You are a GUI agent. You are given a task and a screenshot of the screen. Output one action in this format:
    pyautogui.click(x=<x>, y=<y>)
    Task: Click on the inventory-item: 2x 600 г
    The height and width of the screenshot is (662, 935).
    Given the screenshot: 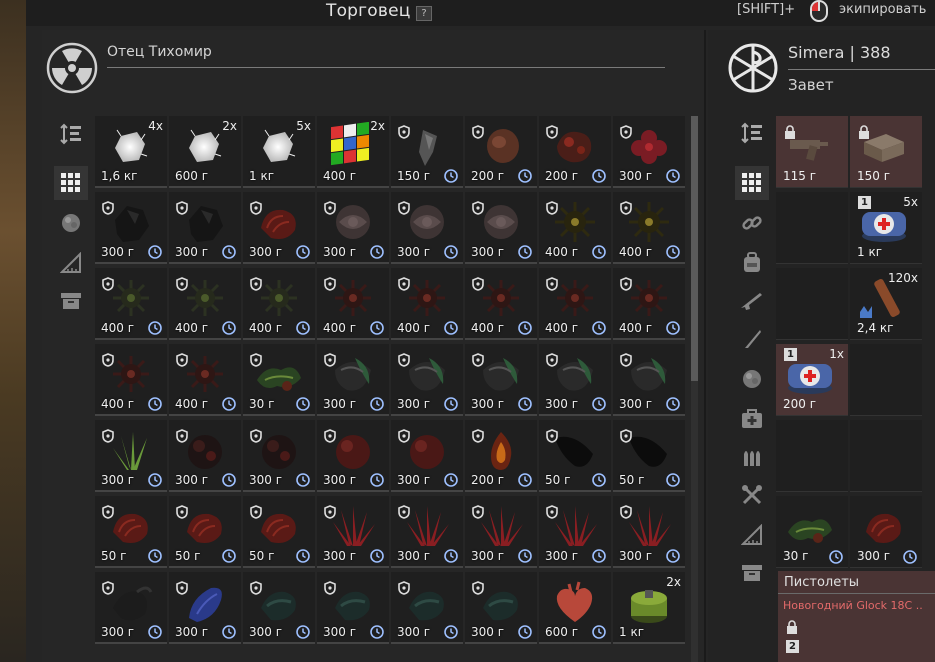 What is the action you would take?
    pyautogui.click(x=205, y=152)
    